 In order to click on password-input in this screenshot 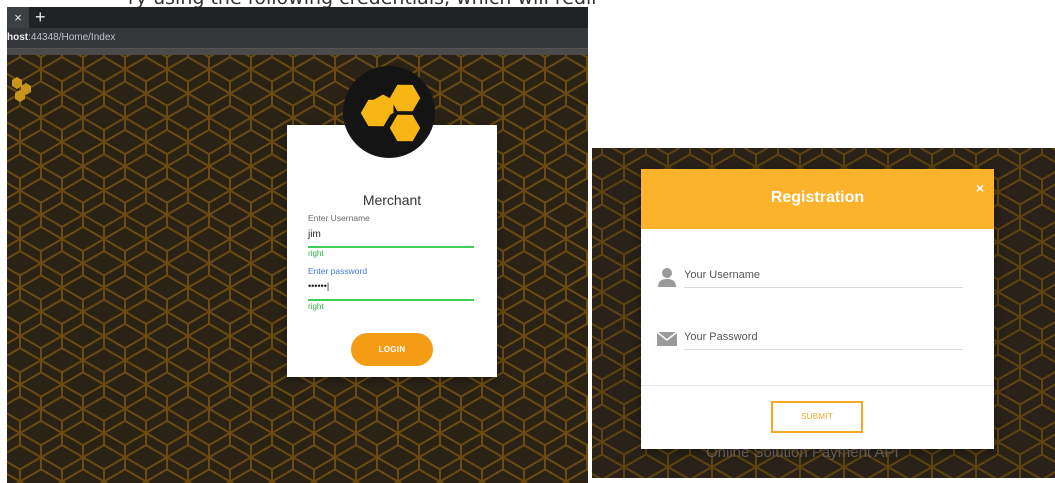, I will do `click(823, 337)`.